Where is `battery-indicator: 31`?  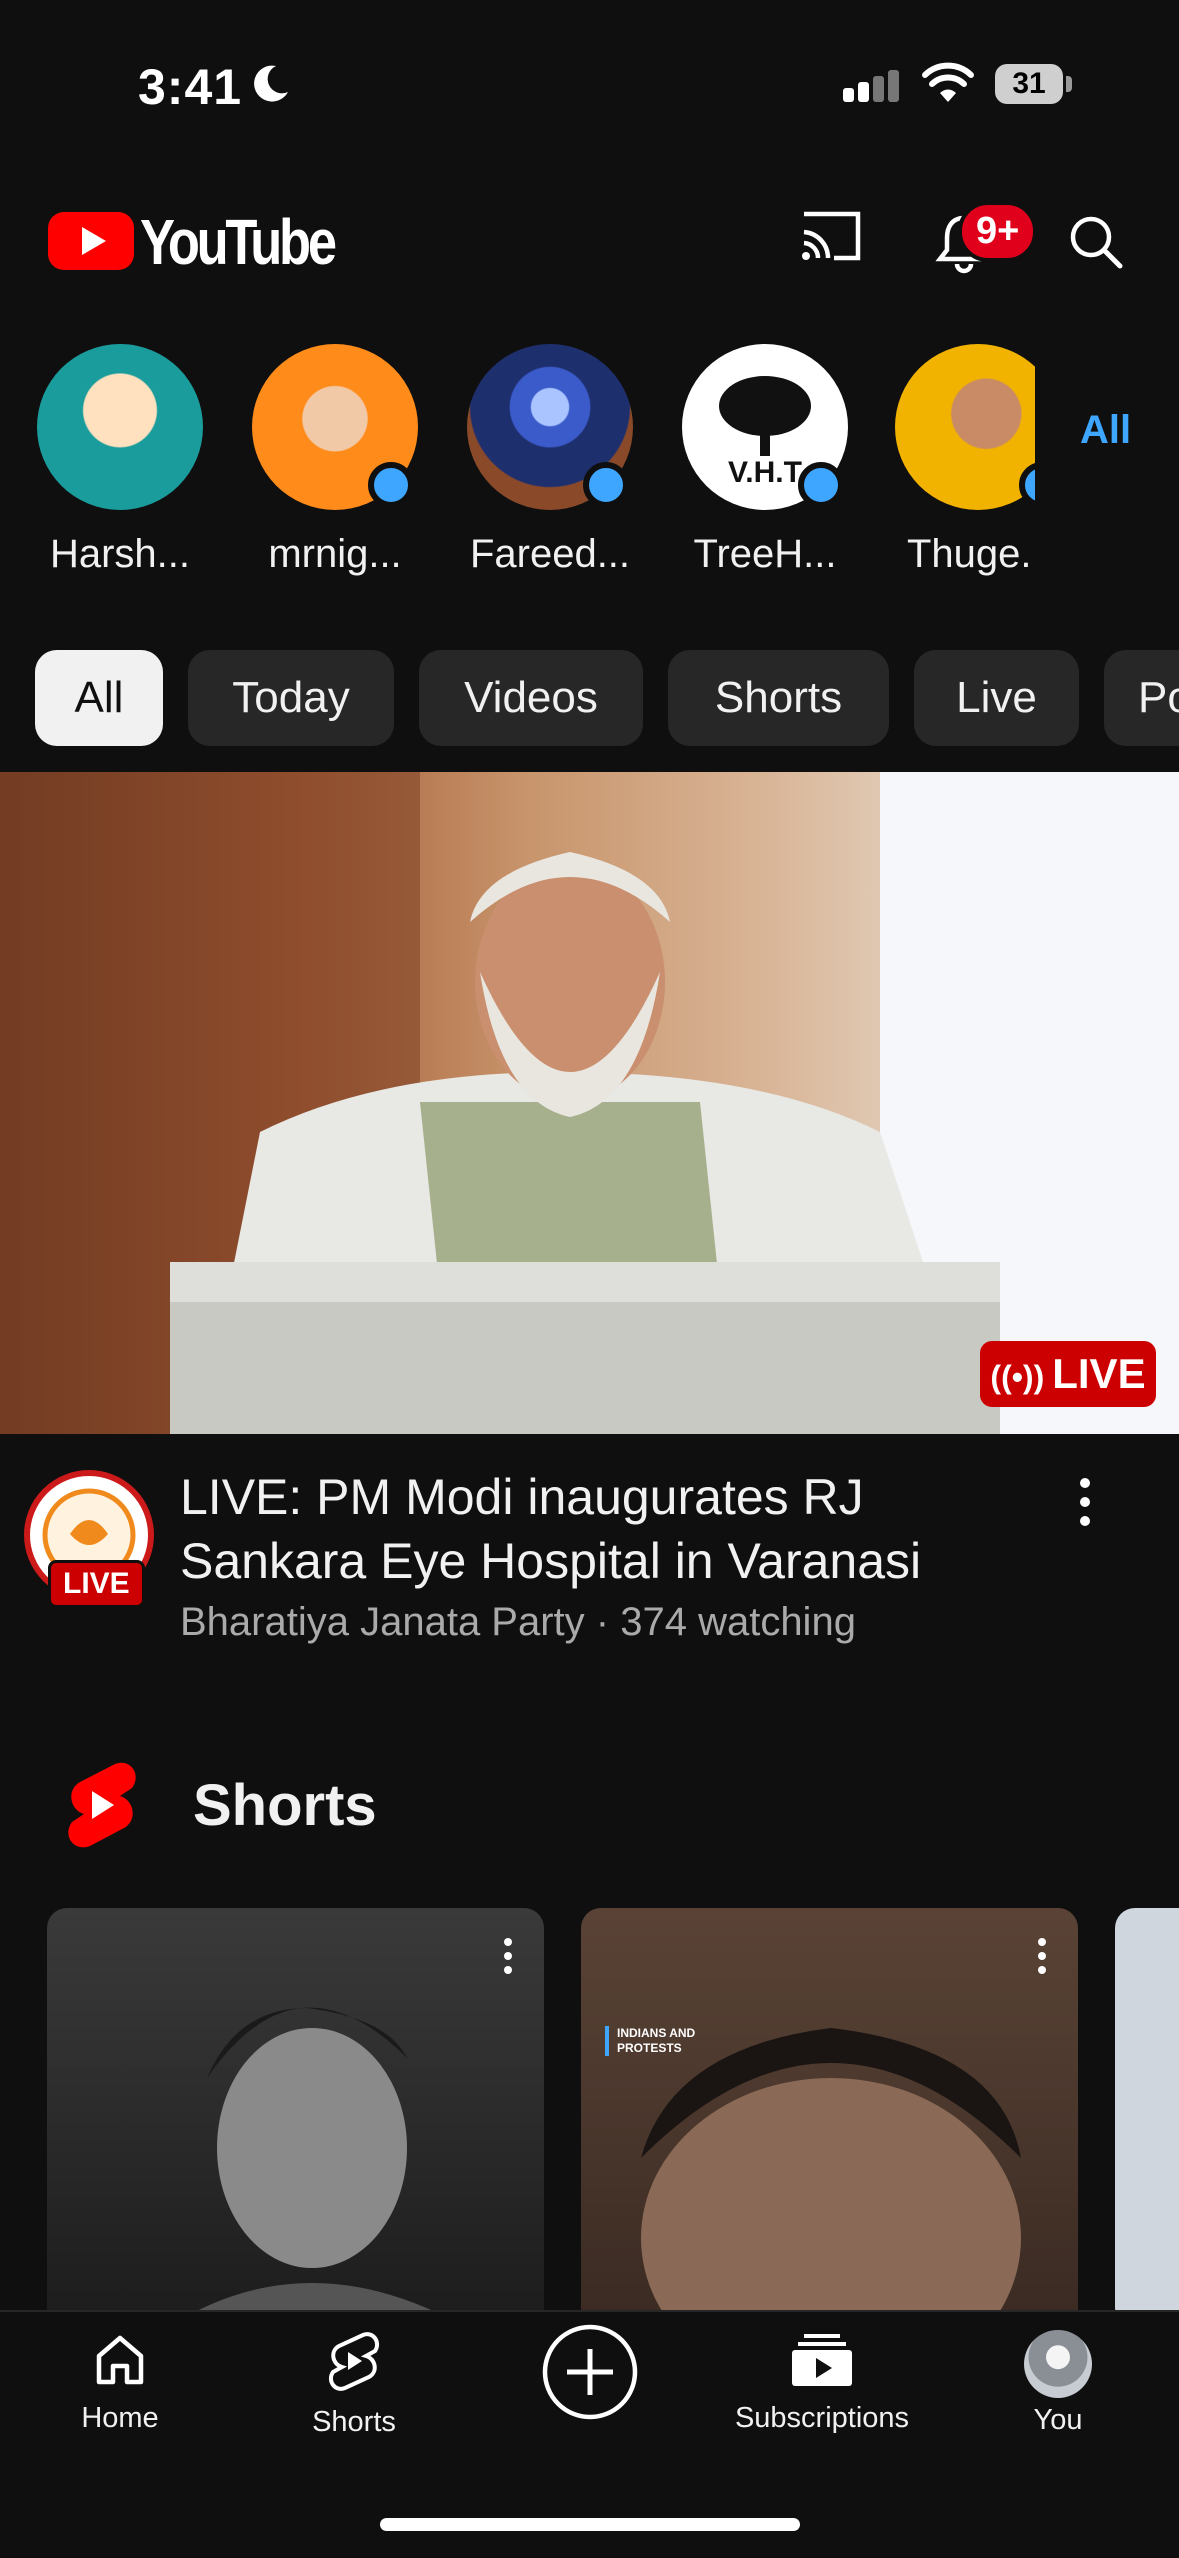
battery-indicator: 31 is located at coordinates (1029, 84).